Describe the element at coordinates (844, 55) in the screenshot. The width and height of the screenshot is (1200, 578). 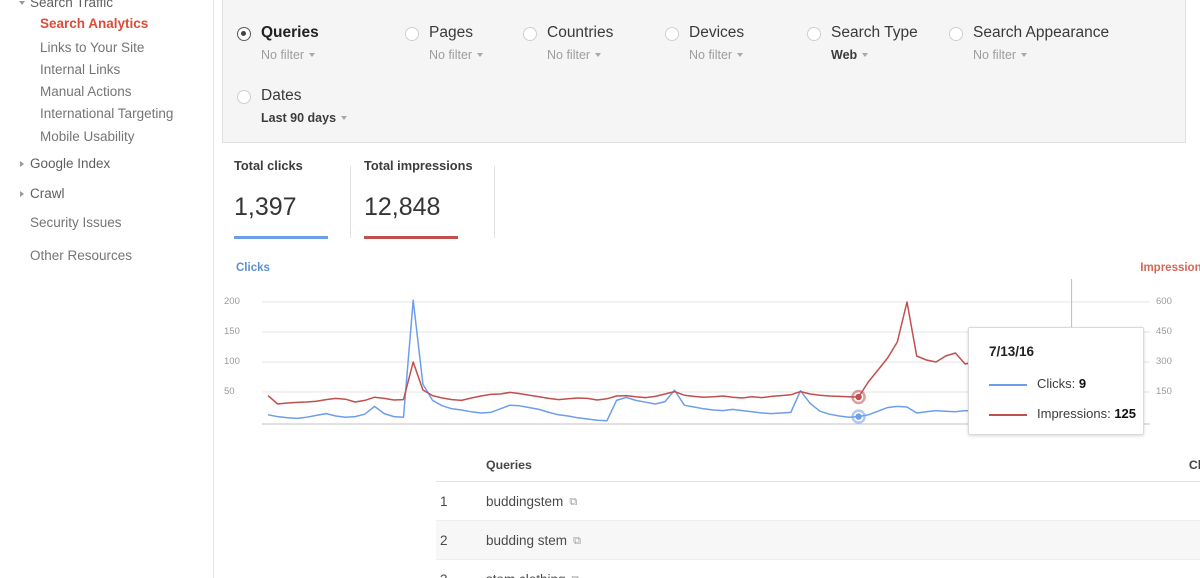
I see `filter-value-text: Web` at that location.